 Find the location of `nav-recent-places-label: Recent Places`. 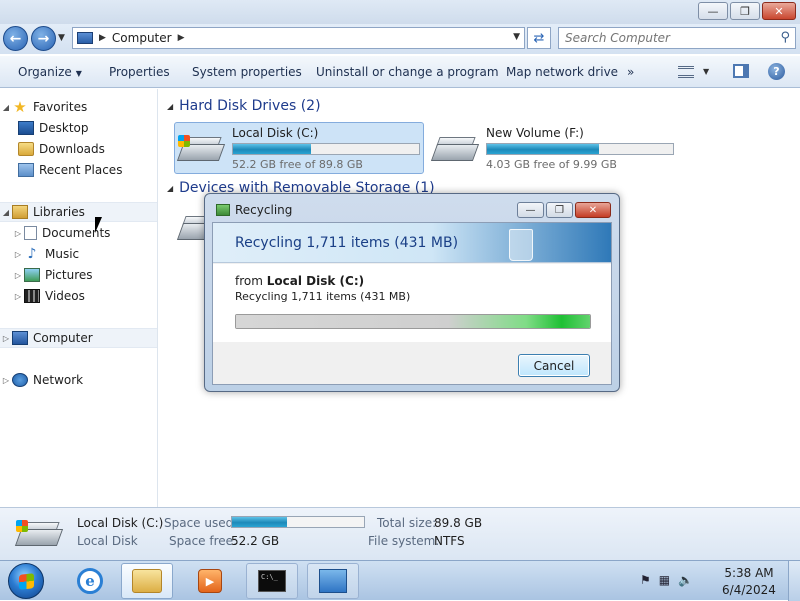

nav-recent-places-label: Recent Places is located at coordinates (81, 170).